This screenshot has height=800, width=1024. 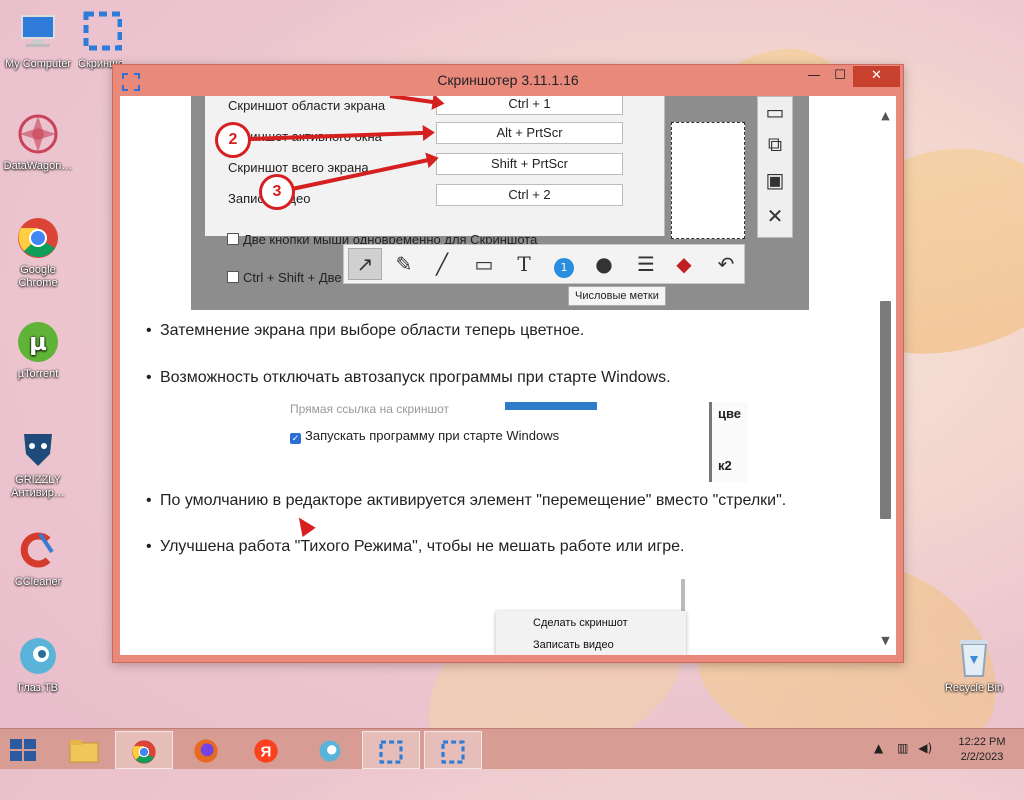 I want to click on line-tool-icon: ╱, so click(x=442, y=264).